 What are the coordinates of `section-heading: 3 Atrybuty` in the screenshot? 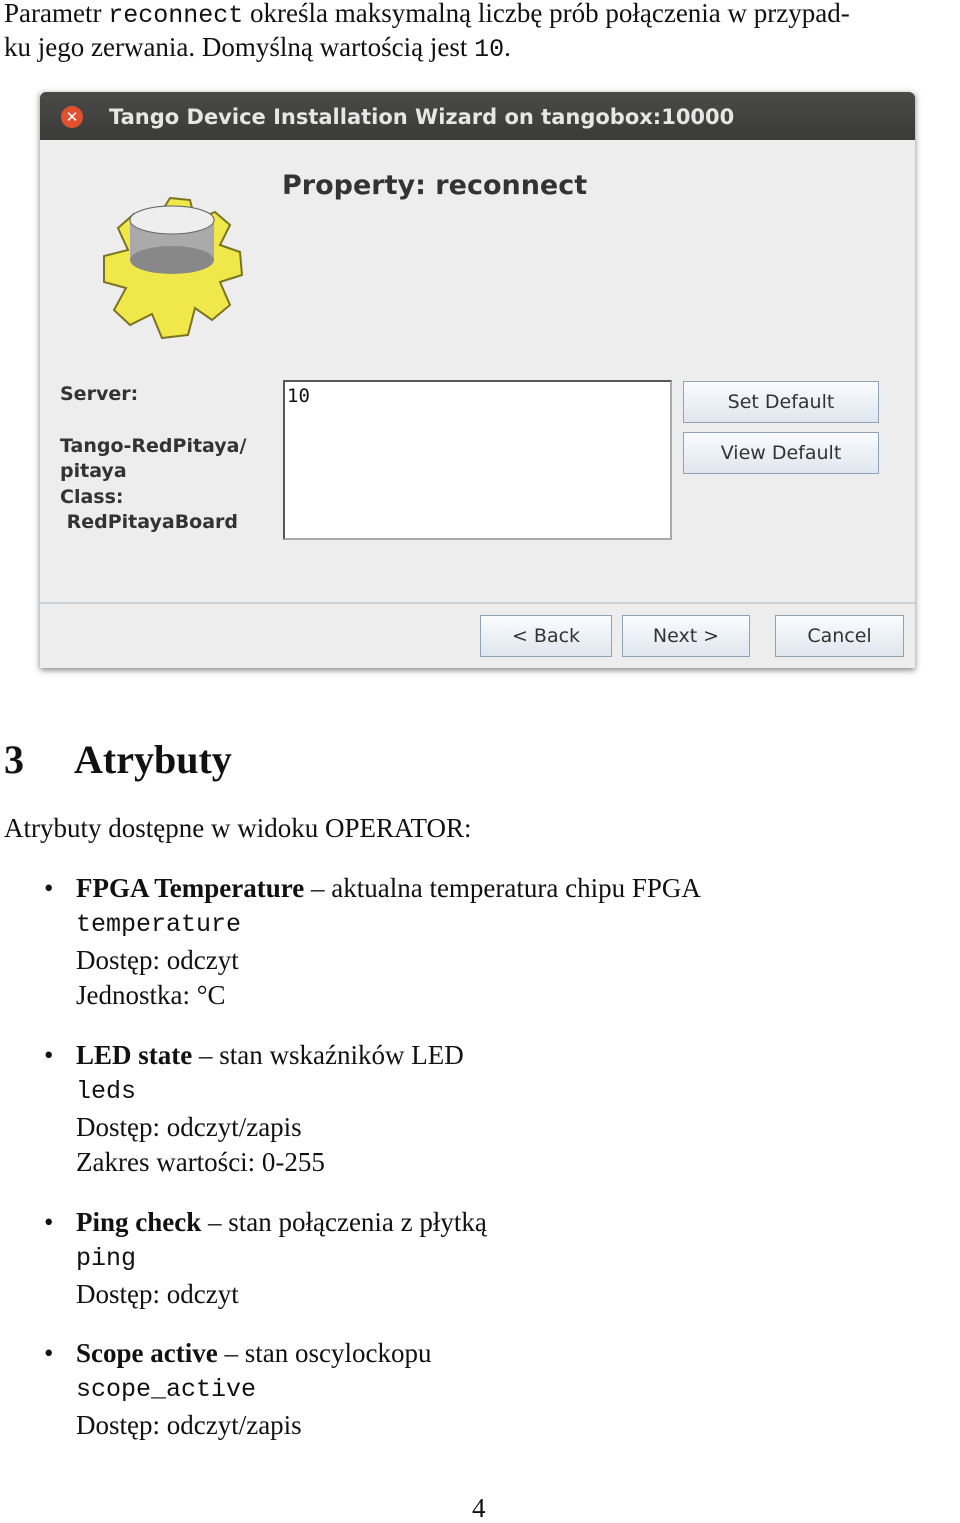 It's located at (118, 760).